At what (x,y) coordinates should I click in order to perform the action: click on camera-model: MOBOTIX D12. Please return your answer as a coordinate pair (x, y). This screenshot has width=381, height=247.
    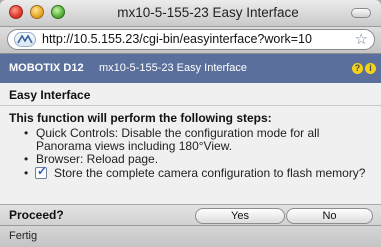
    Looking at the image, I should click on (46, 68).